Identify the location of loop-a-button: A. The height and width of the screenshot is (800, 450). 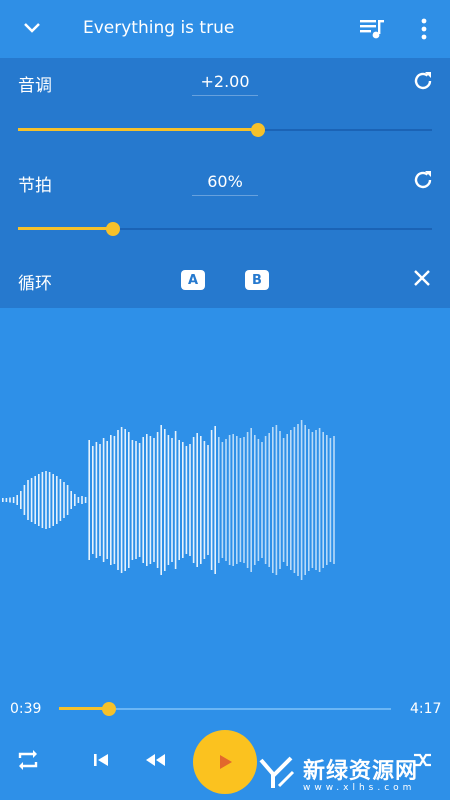
(193, 280).